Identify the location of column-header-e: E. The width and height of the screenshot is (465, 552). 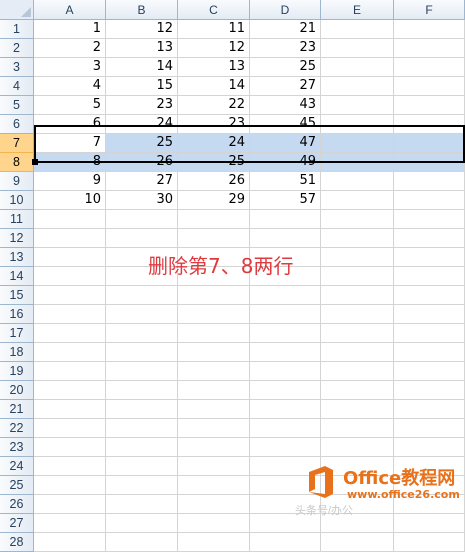
(357, 10).